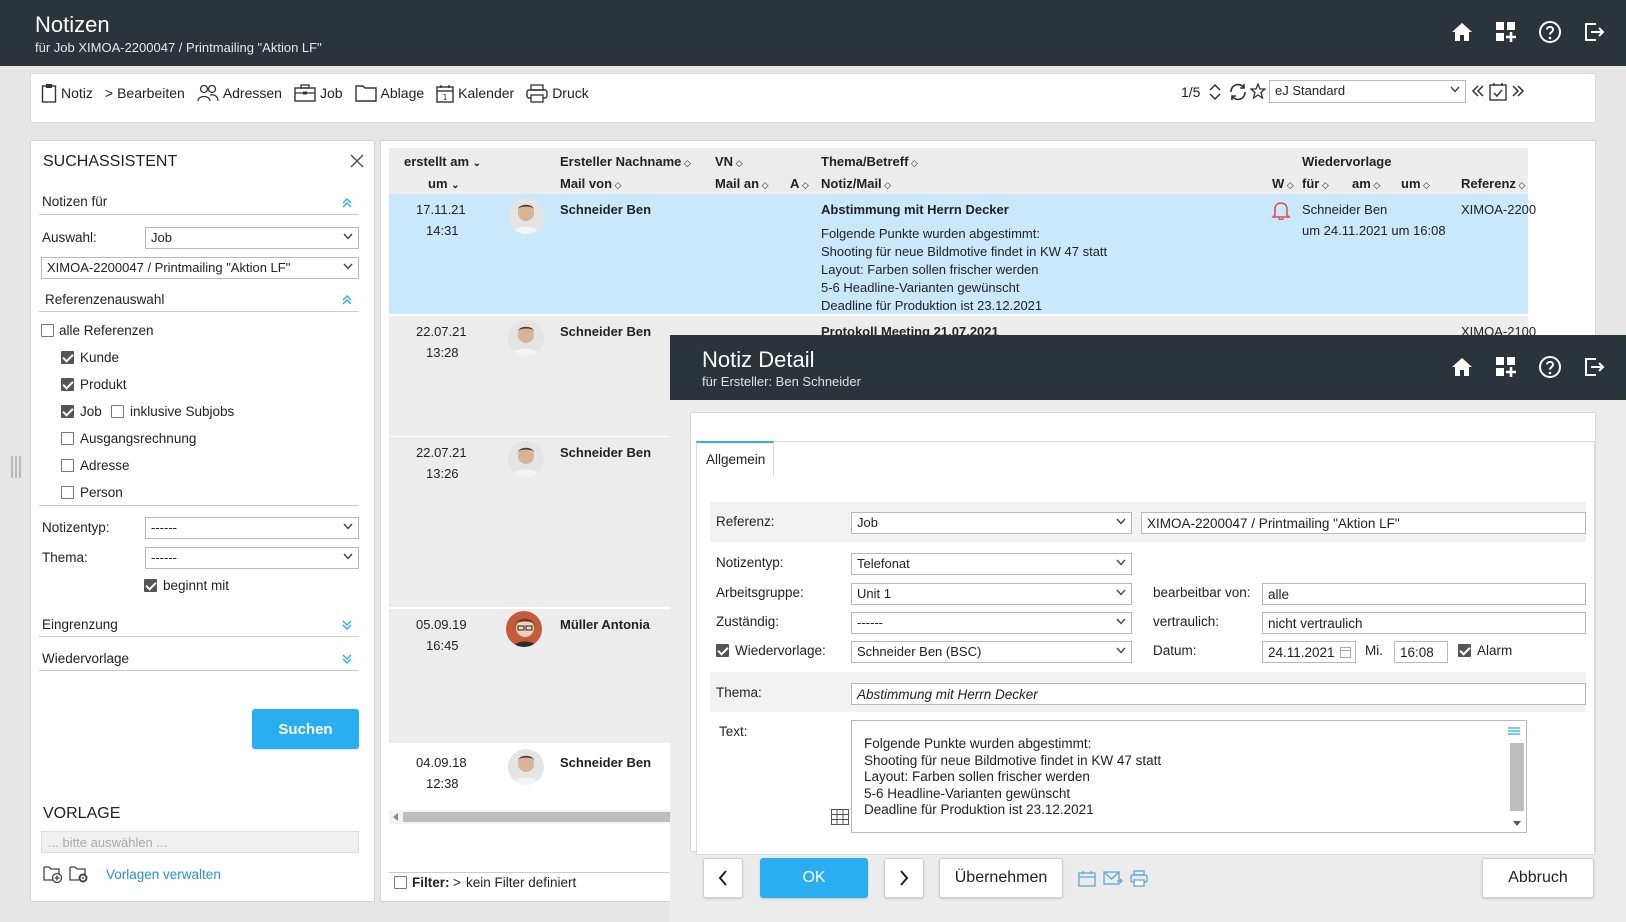 This screenshot has width=1626, height=922. Describe the element at coordinates (1415, 183) in the screenshot. I see `col-at: um ◇` at that location.